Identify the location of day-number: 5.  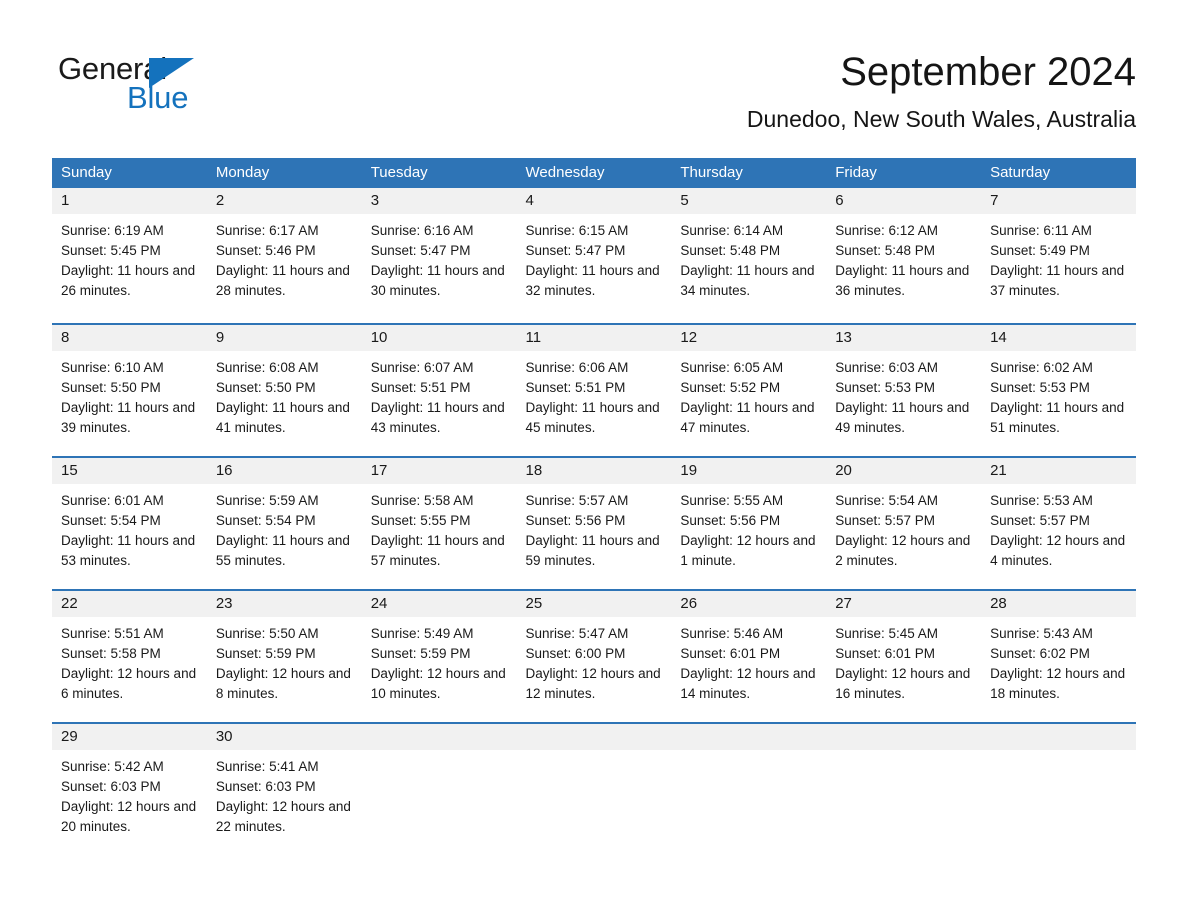
(749, 201).